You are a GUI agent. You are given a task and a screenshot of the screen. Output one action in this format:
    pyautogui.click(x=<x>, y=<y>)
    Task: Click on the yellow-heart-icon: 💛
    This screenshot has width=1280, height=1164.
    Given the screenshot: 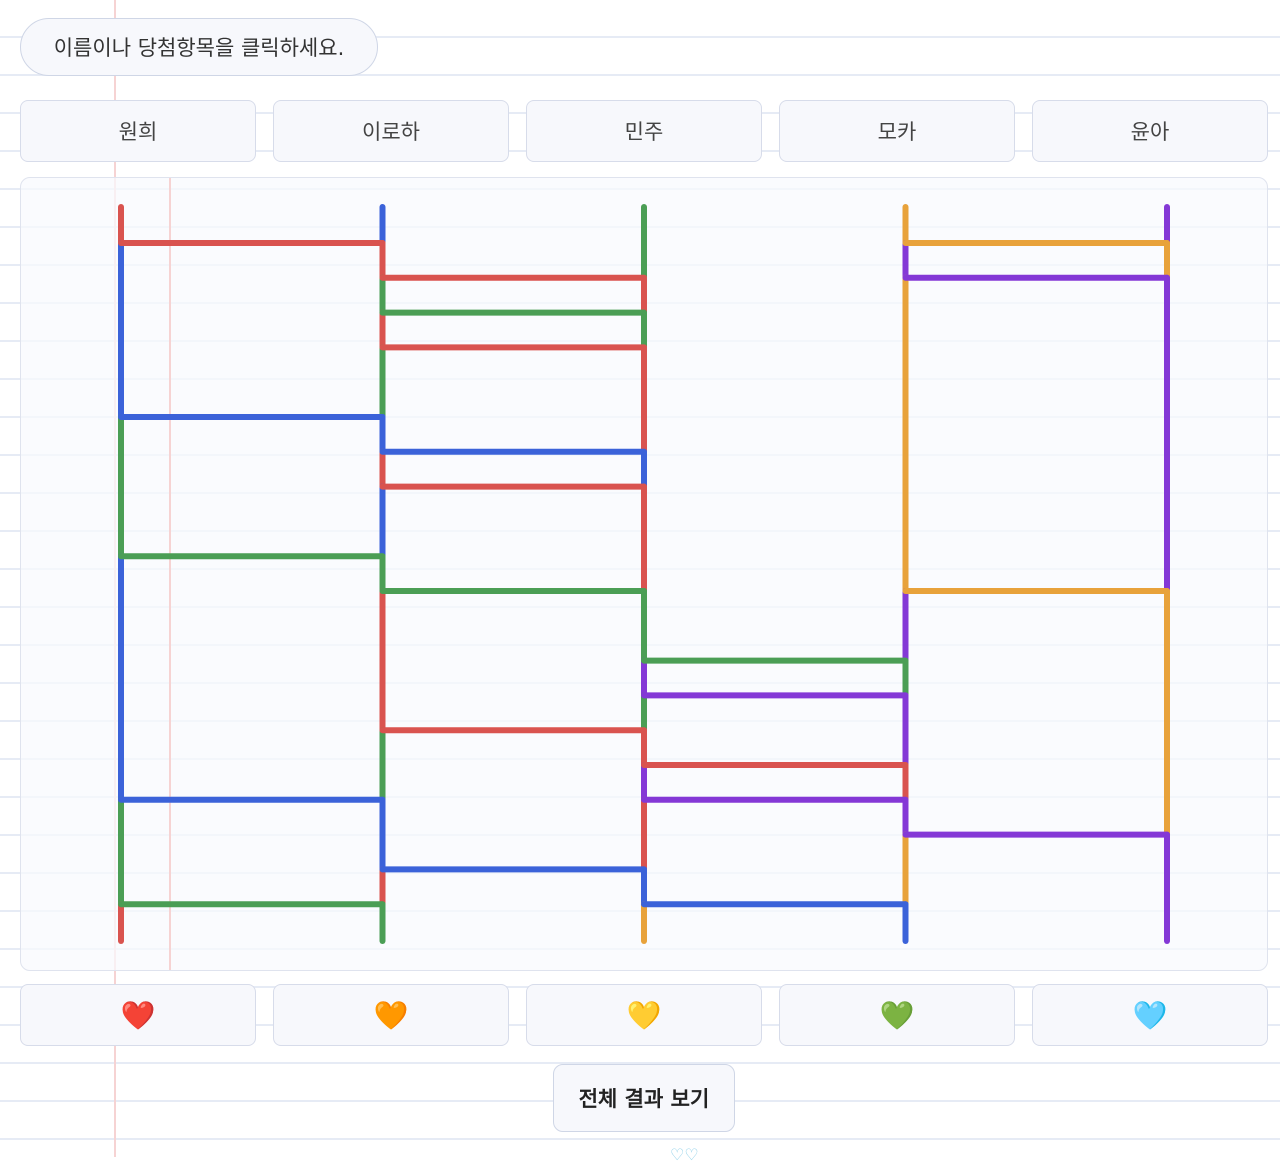 What is the action you would take?
    pyautogui.click(x=644, y=1015)
    